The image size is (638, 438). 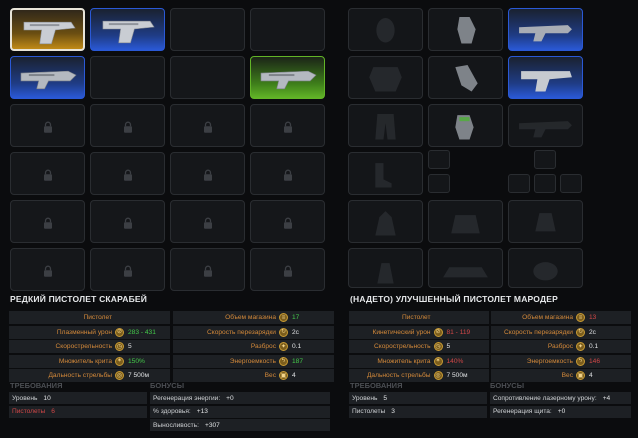 What do you see at coordinates (385, 125) in the screenshot?
I see `equip-slot-legs` at bounding box center [385, 125].